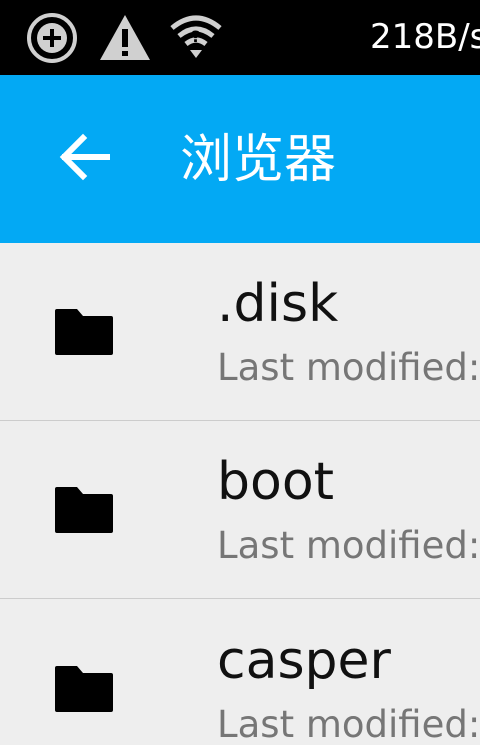 Image resolution: width=480 pixels, height=745 pixels. Describe the element at coordinates (125, 38) in the screenshot. I see `warning-icon` at that location.